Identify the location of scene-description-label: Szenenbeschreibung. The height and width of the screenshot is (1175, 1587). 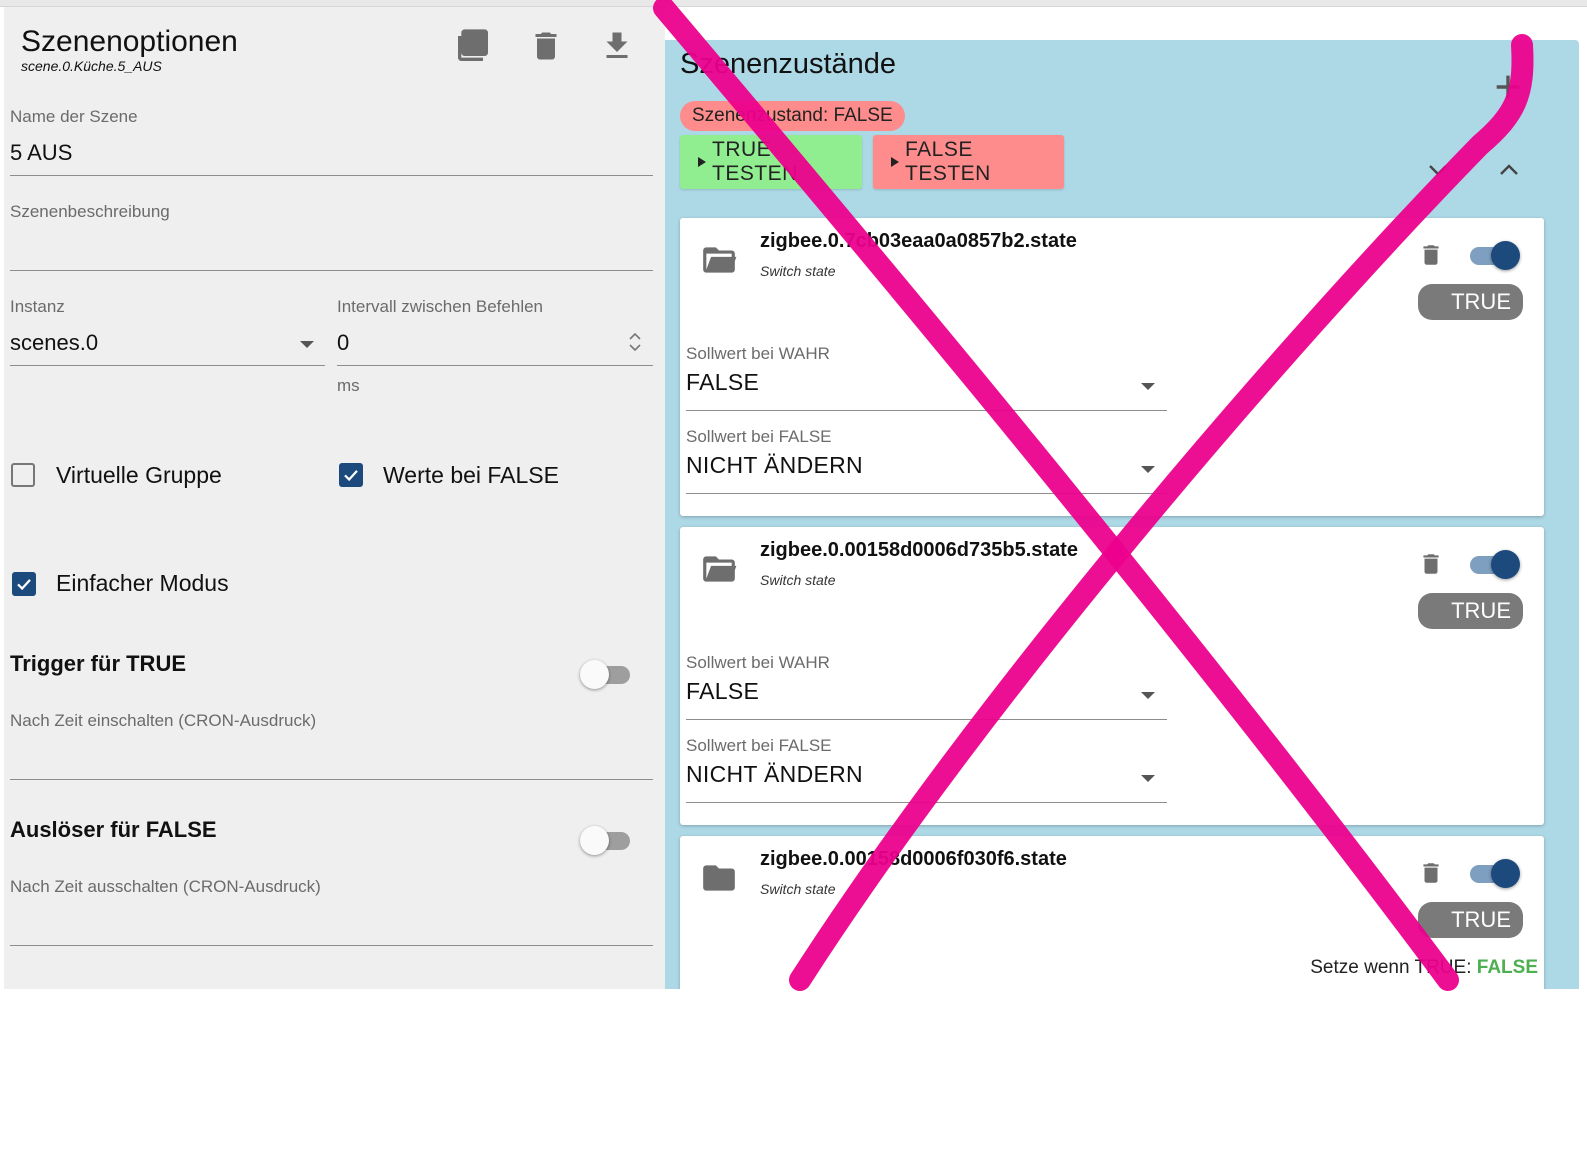
(90, 211).